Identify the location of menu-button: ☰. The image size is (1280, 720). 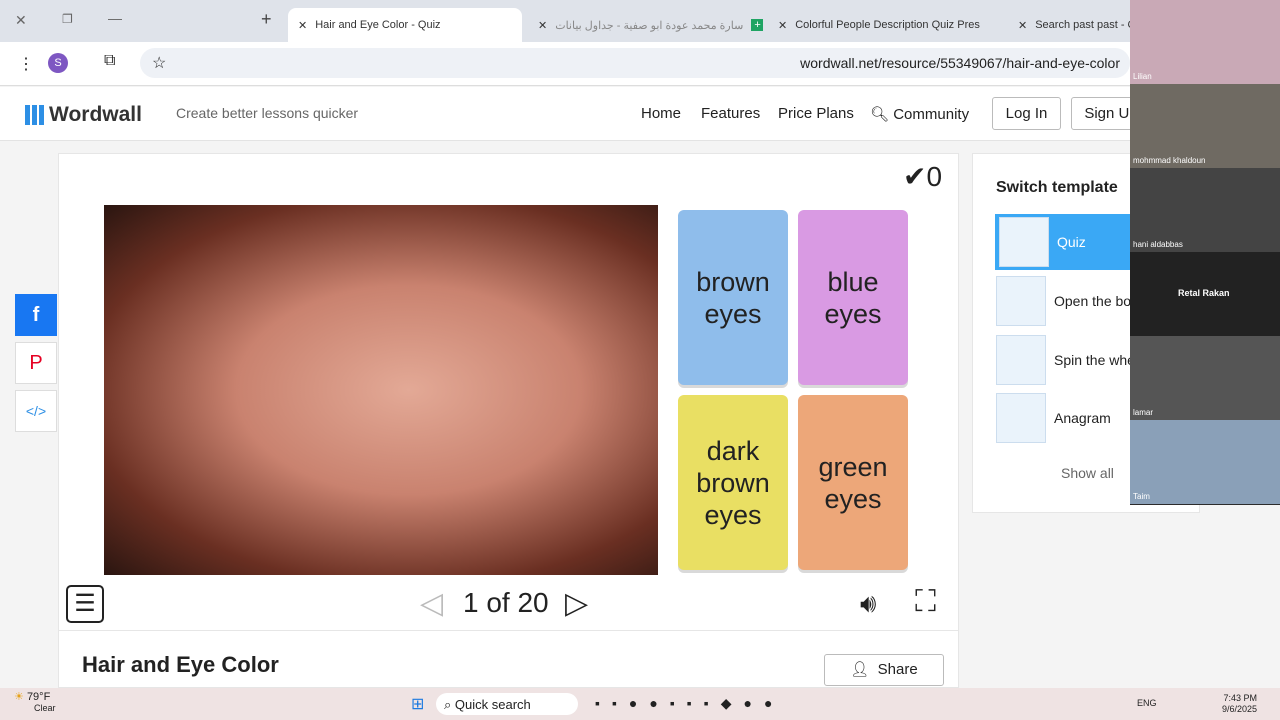
(85, 604).